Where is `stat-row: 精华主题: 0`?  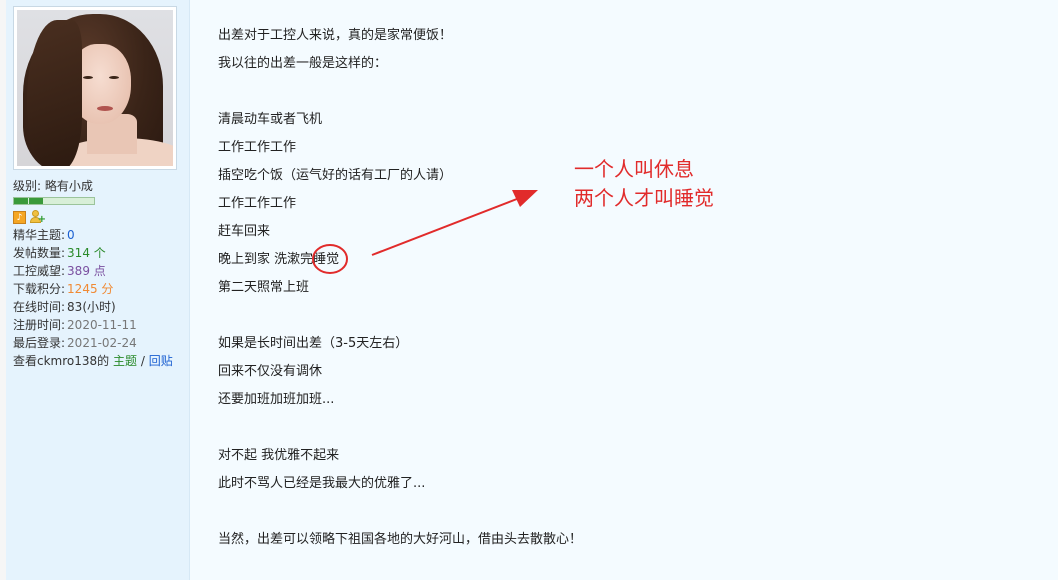 stat-row: 精华主题: 0 is located at coordinates (98, 235).